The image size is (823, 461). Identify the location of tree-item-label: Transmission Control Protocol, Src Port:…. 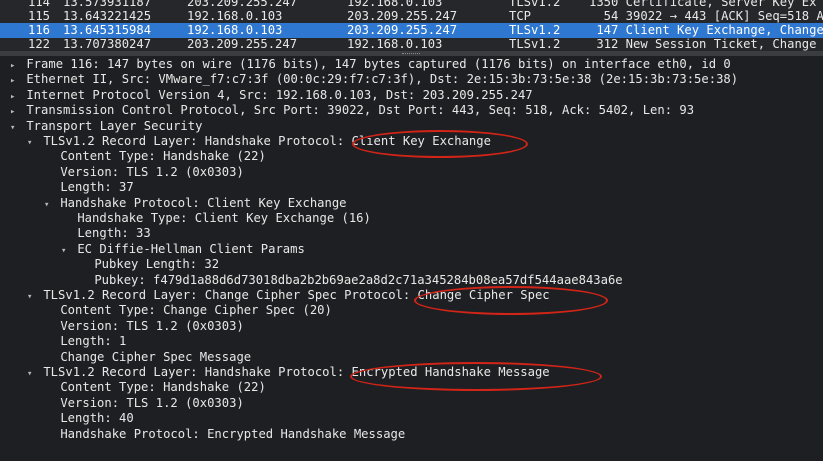
(360, 110).